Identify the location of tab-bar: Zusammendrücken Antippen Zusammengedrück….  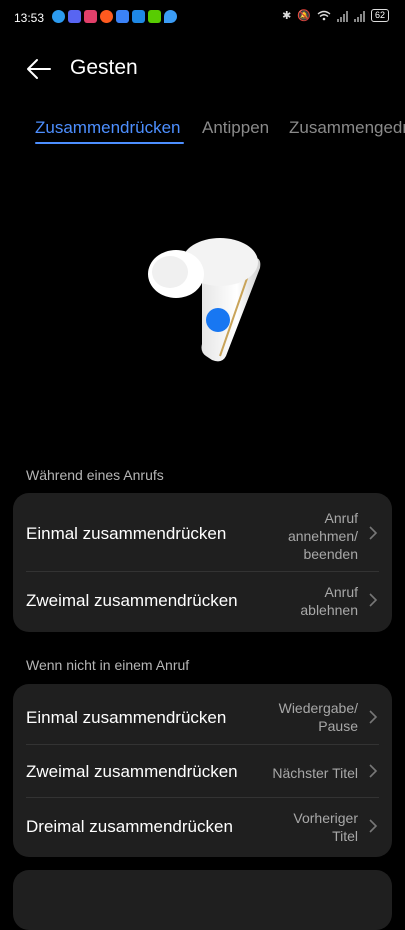
(202, 134).